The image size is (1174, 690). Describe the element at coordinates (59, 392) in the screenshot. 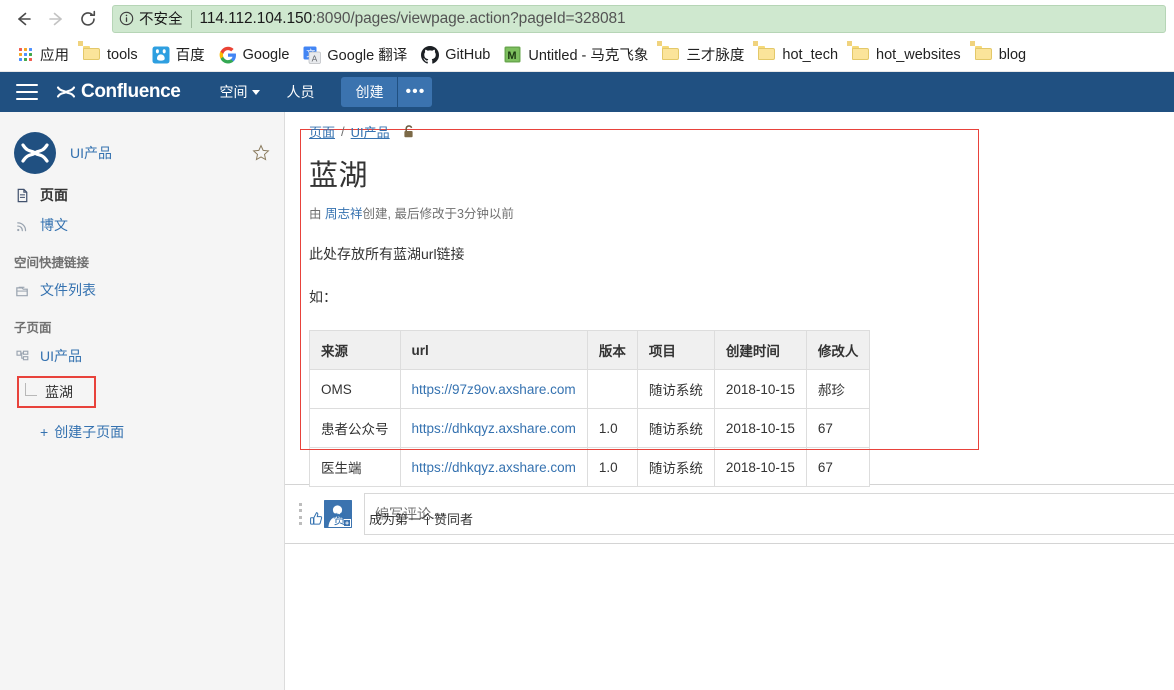

I see `sidebar-child-label: 蓝湖` at that location.